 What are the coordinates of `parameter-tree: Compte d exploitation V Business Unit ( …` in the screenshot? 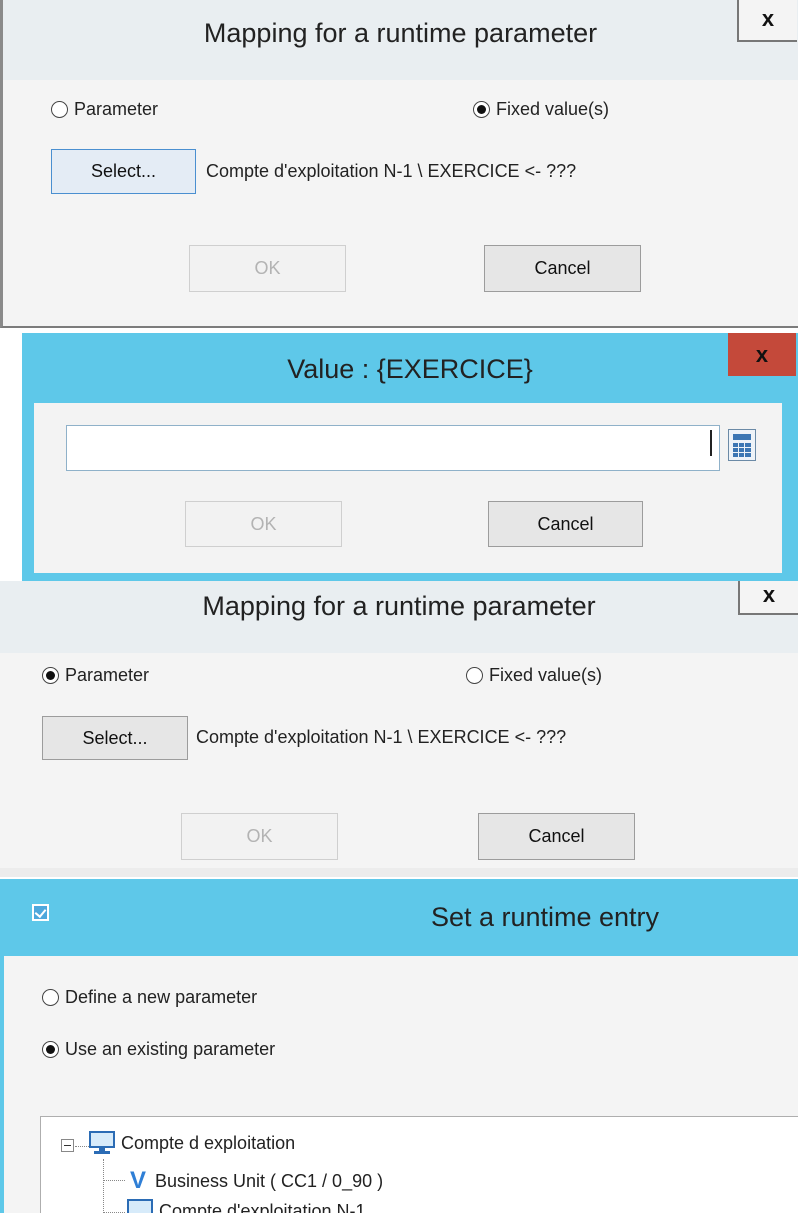 It's located at (419, 1164).